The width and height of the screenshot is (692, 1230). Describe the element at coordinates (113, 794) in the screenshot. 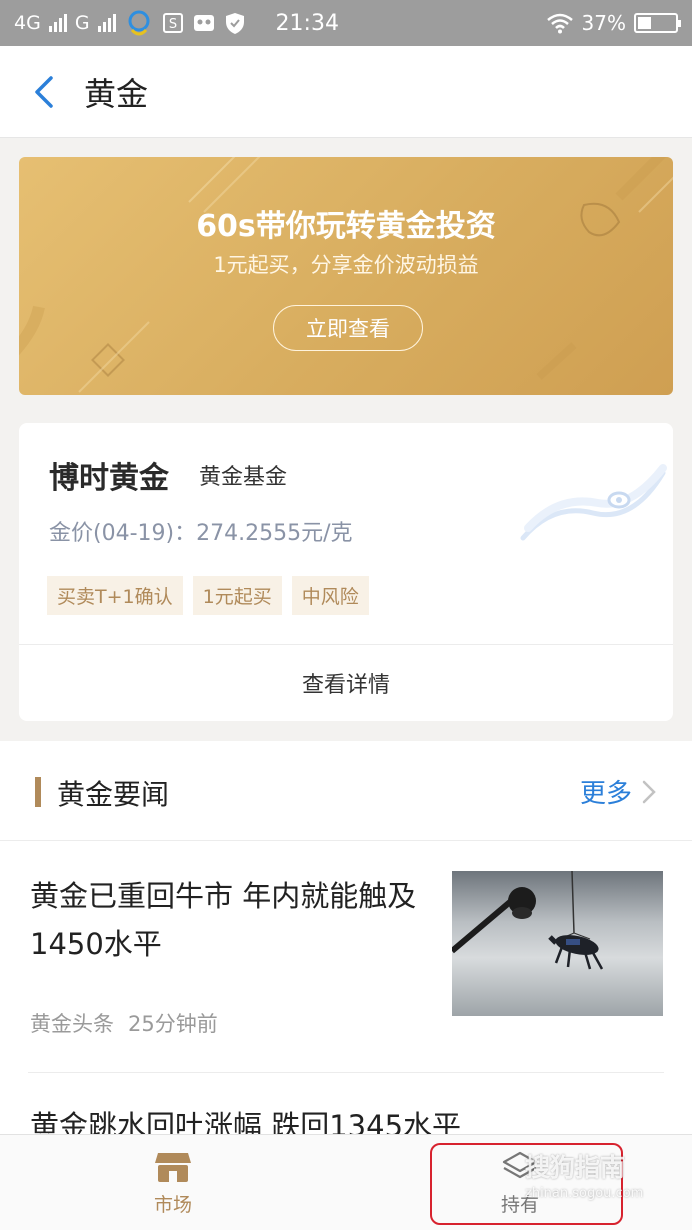

I see `news-section-title: 黄金要闻` at that location.